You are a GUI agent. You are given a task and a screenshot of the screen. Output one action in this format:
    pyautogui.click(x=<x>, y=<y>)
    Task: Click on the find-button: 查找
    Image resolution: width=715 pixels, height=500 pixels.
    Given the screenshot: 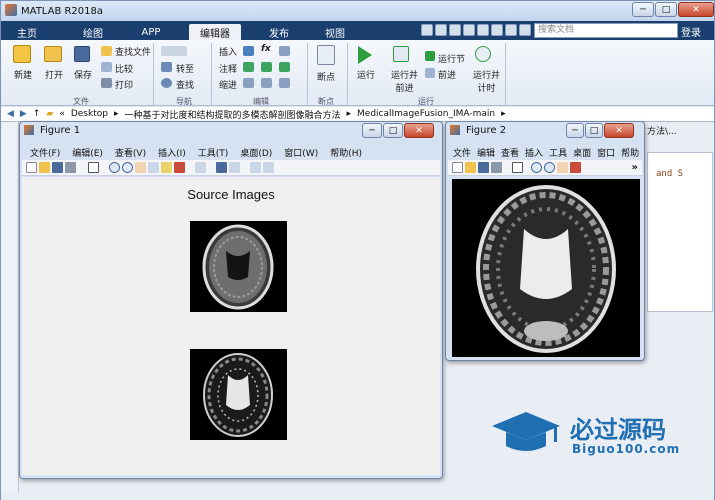 What is the action you would take?
    pyautogui.click(x=185, y=84)
    